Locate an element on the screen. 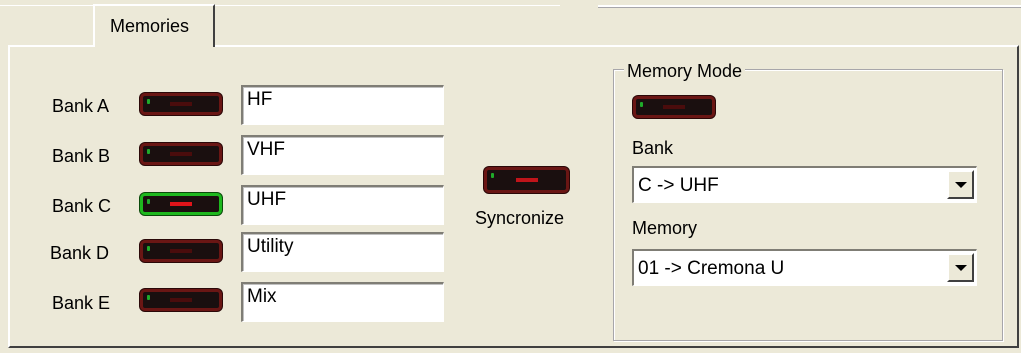  memory-select-label: Memory is located at coordinates (665, 228).